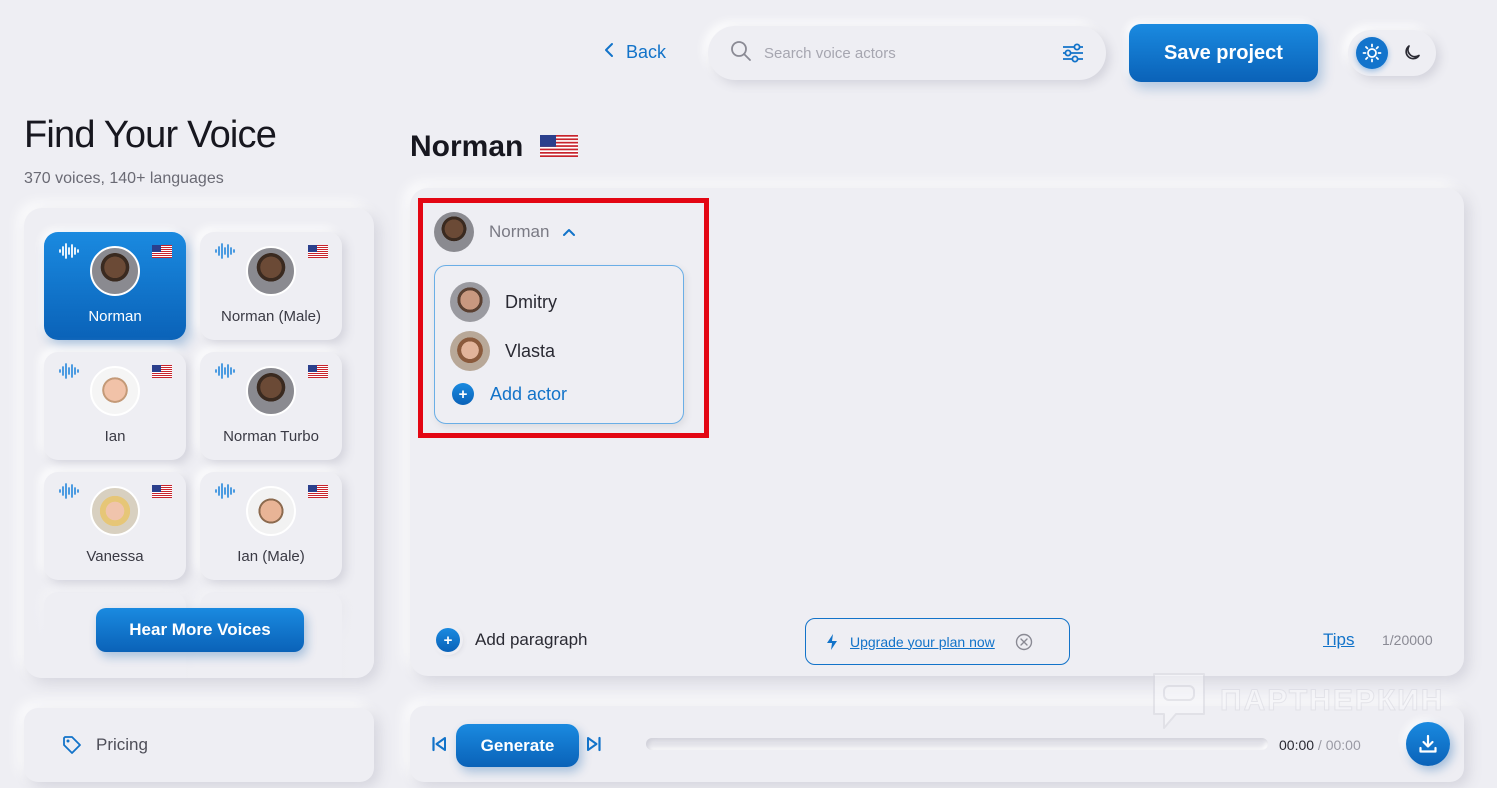 The width and height of the screenshot is (1497, 788). Describe the element at coordinates (1339, 640) in the screenshot. I see `tips-link: Tips` at that location.